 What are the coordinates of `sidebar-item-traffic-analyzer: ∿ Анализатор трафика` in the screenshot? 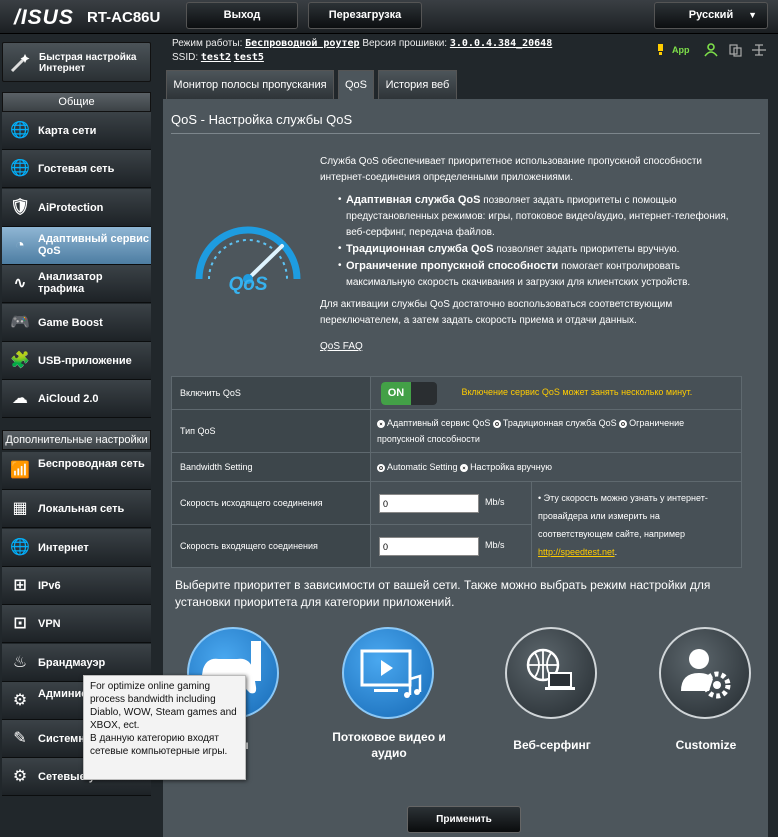 It's located at (76, 284).